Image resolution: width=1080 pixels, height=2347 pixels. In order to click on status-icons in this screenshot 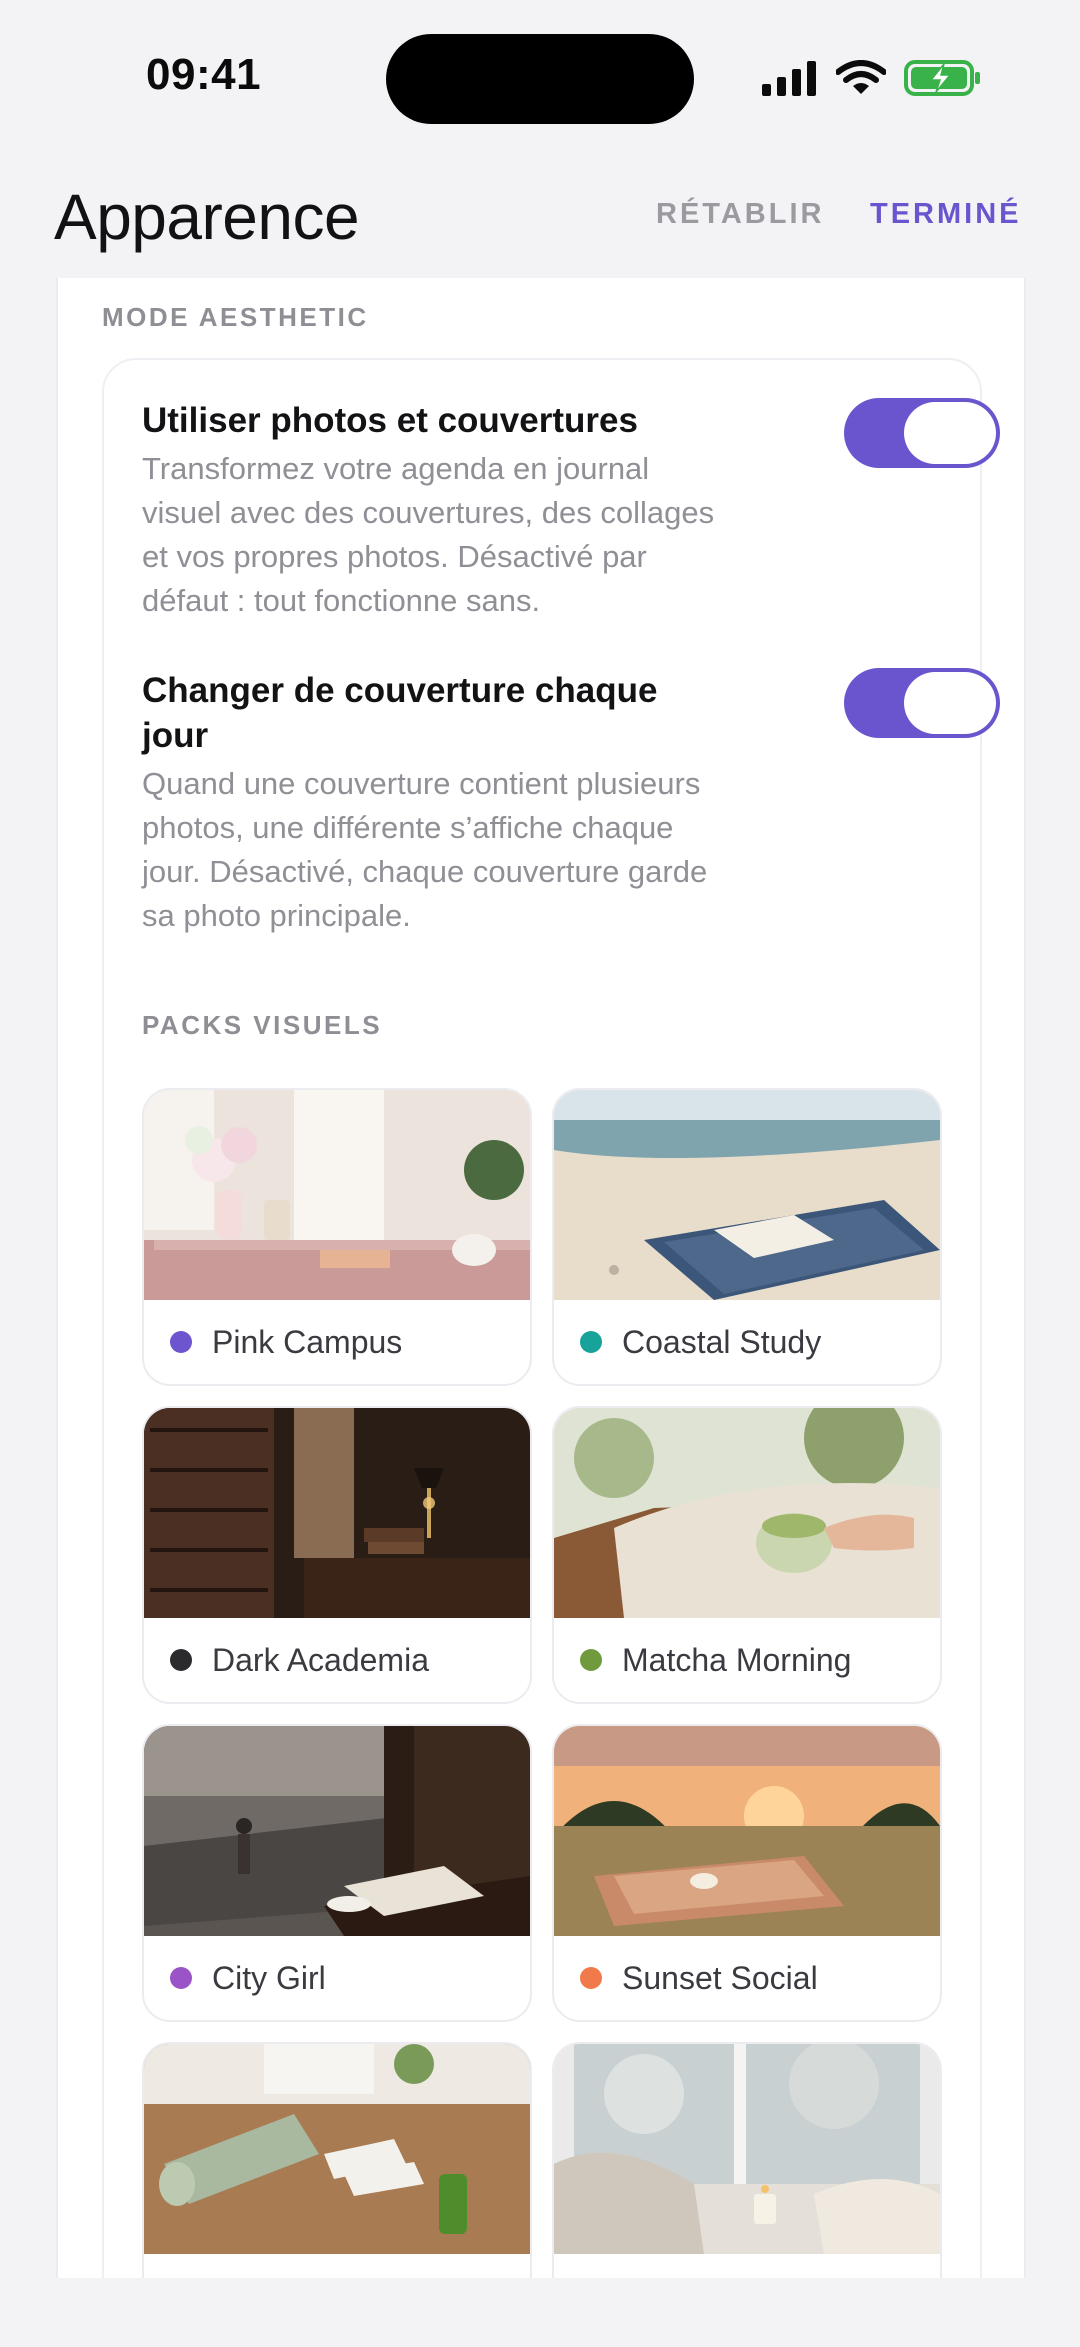, I will do `click(872, 78)`.